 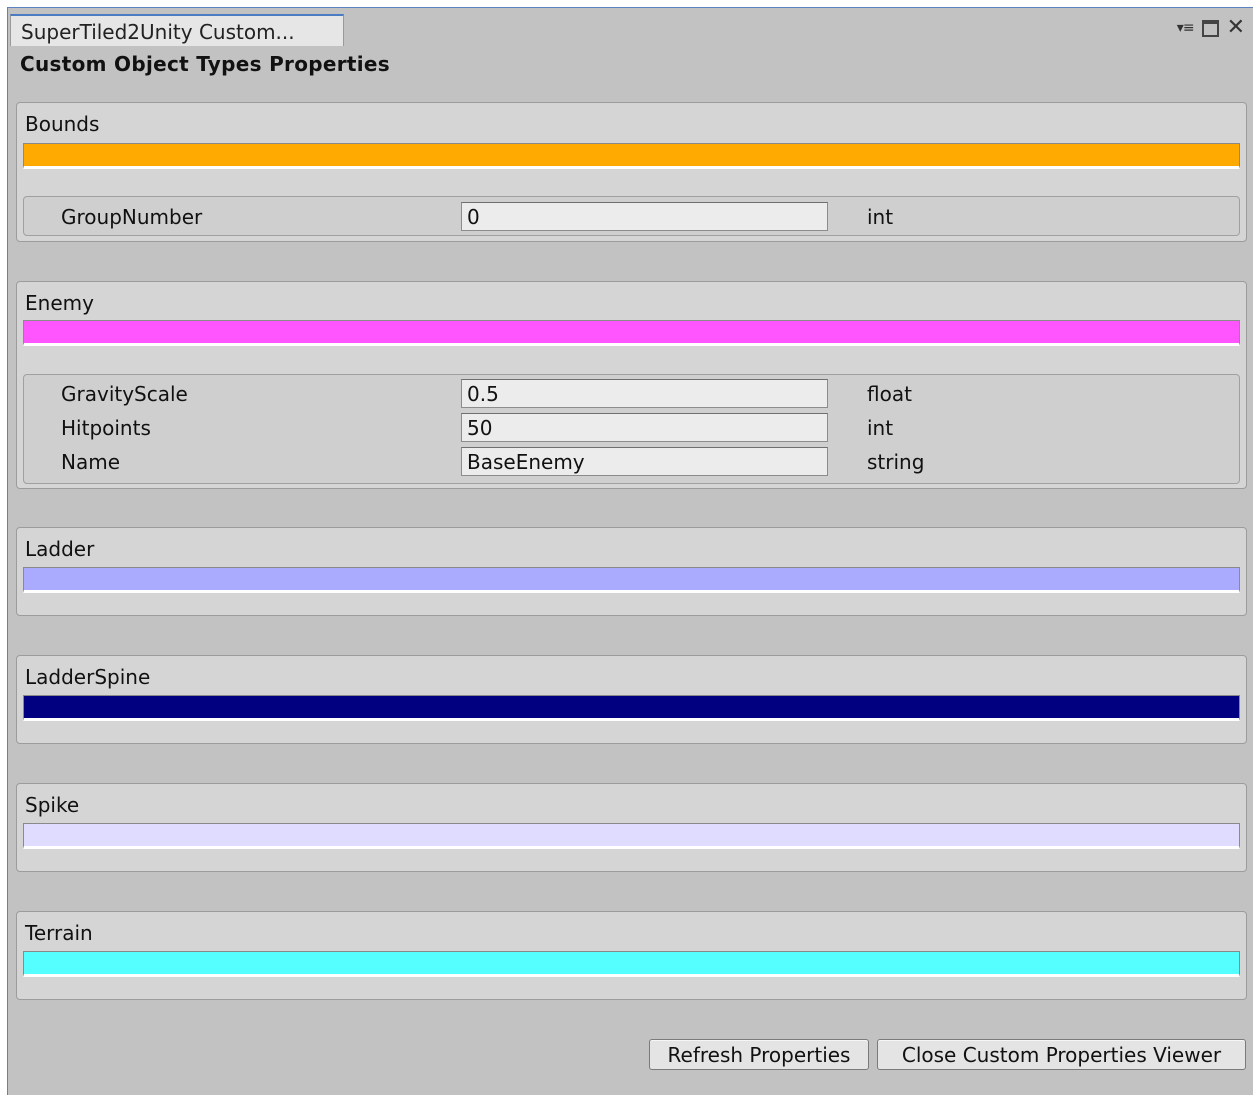 What do you see at coordinates (60, 549) in the screenshot?
I see `object-type-name: Ladder` at bounding box center [60, 549].